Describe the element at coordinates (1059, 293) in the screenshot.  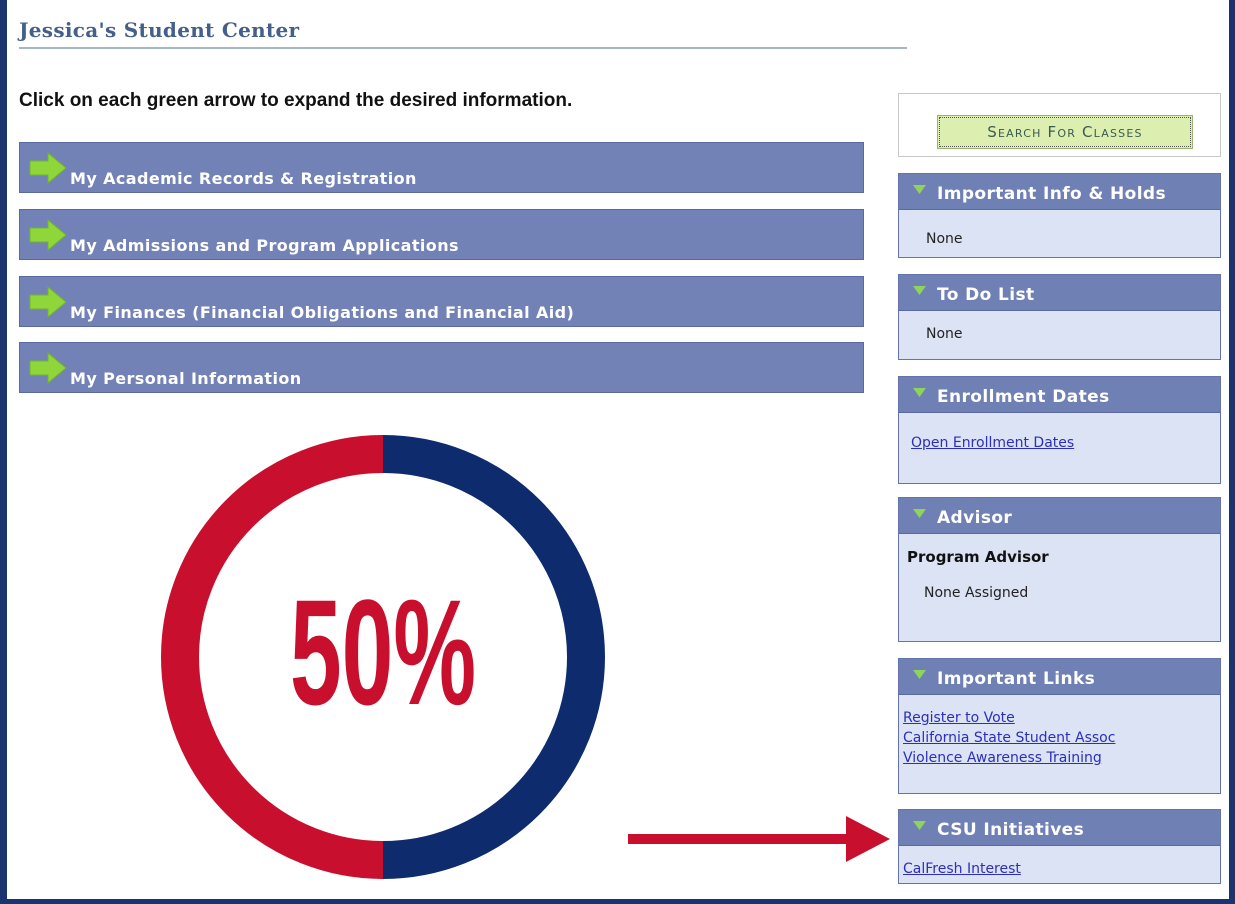
I see `panel-header: To Do List` at that location.